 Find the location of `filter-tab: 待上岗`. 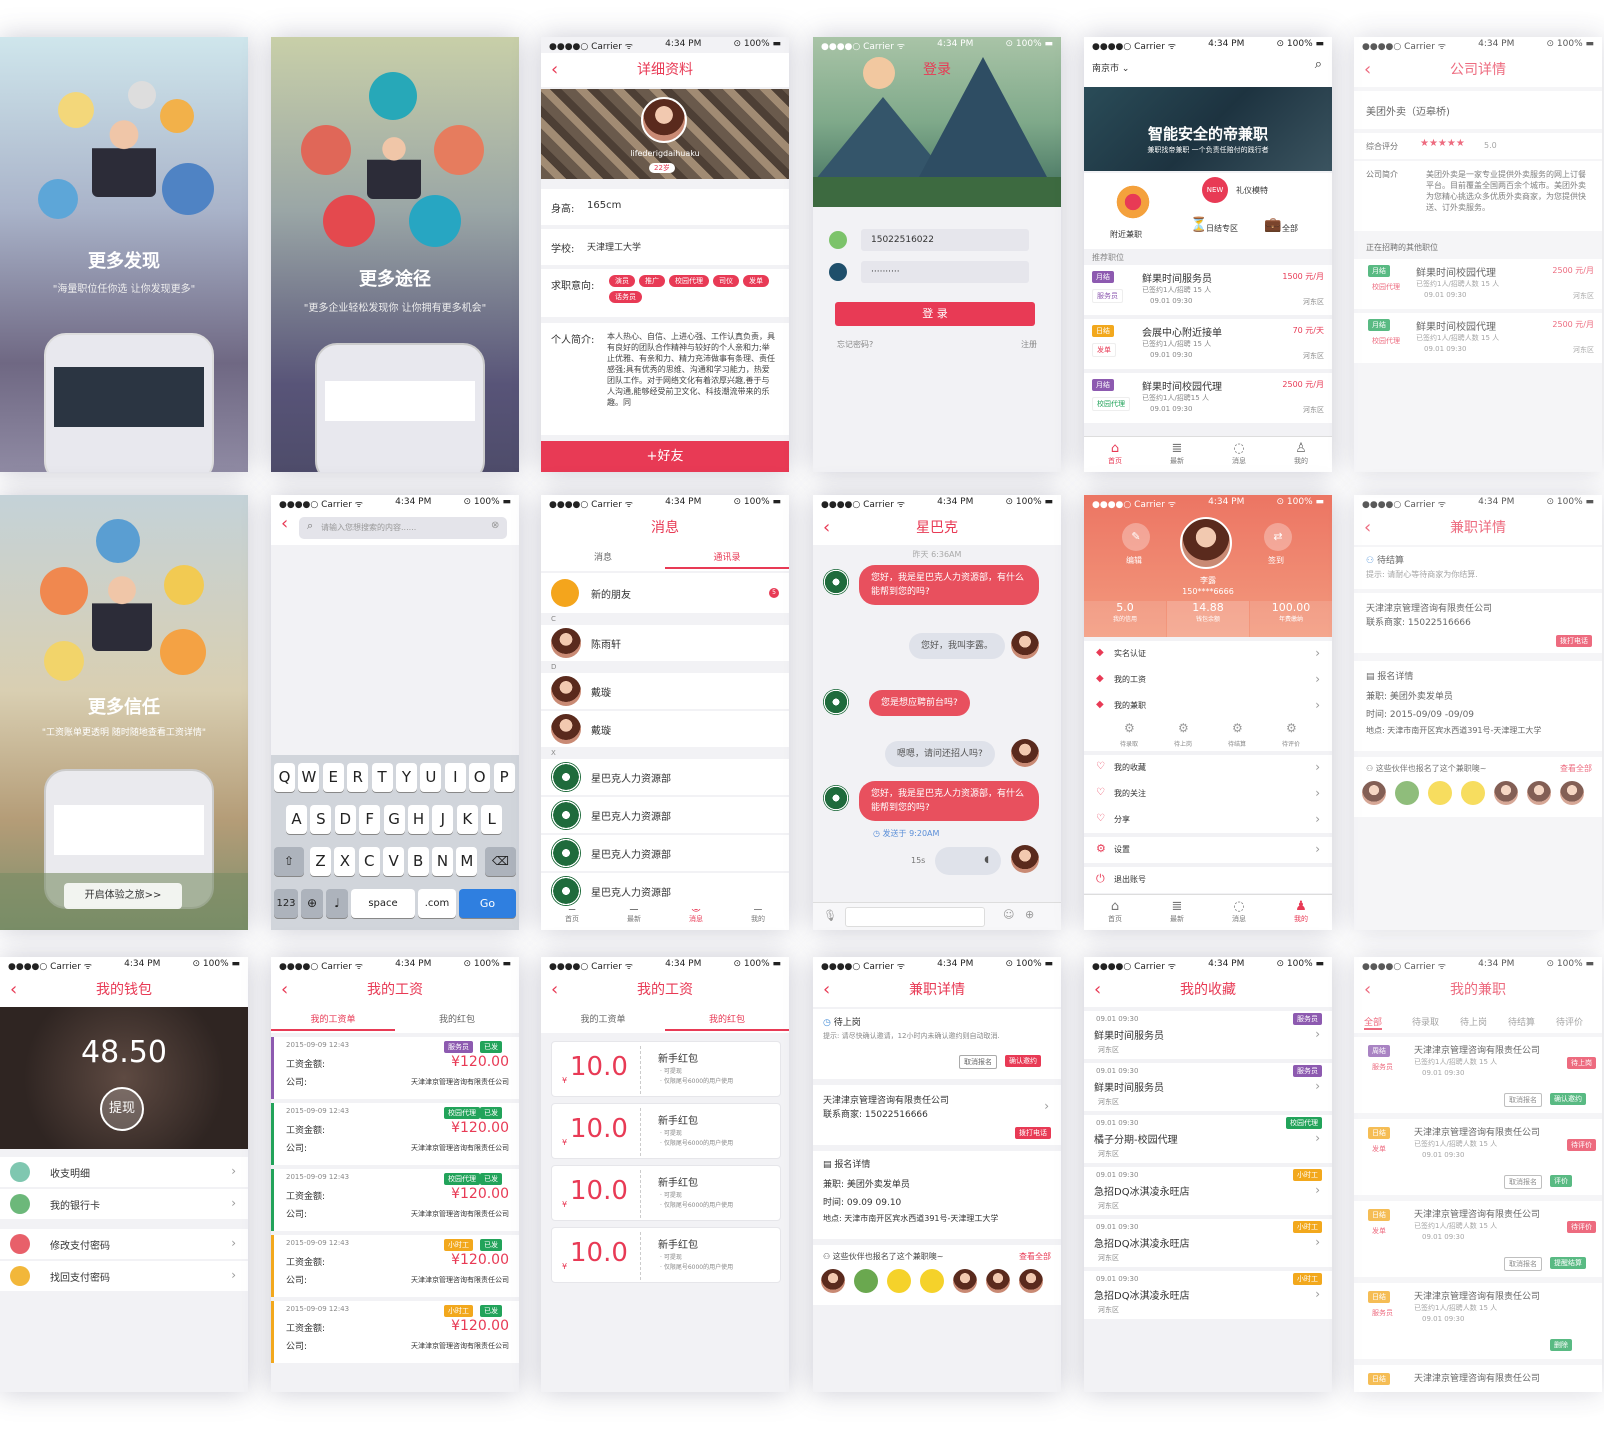

filter-tab: 待上岗 is located at coordinates (1473, 1021).